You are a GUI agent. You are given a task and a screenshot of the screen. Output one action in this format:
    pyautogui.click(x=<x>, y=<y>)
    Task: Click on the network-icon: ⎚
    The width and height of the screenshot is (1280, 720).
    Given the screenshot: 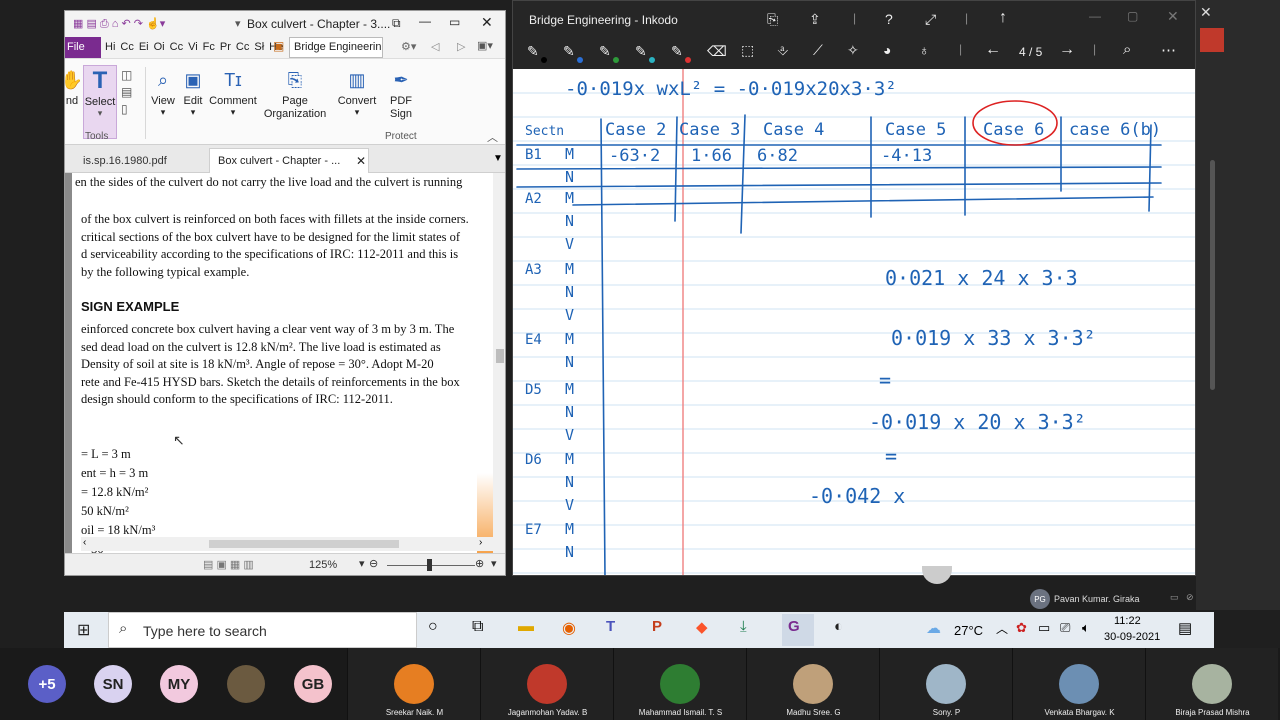 What is the action you would take?
    pyautogui.click(x=1065, y=628)
    